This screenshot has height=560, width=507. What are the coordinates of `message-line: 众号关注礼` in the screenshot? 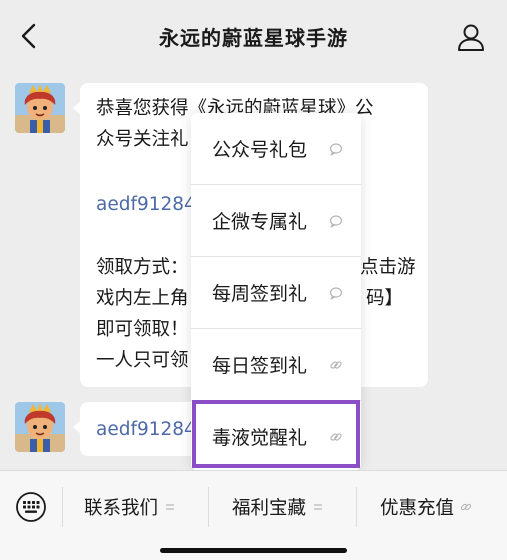 It's located at (142, 139).